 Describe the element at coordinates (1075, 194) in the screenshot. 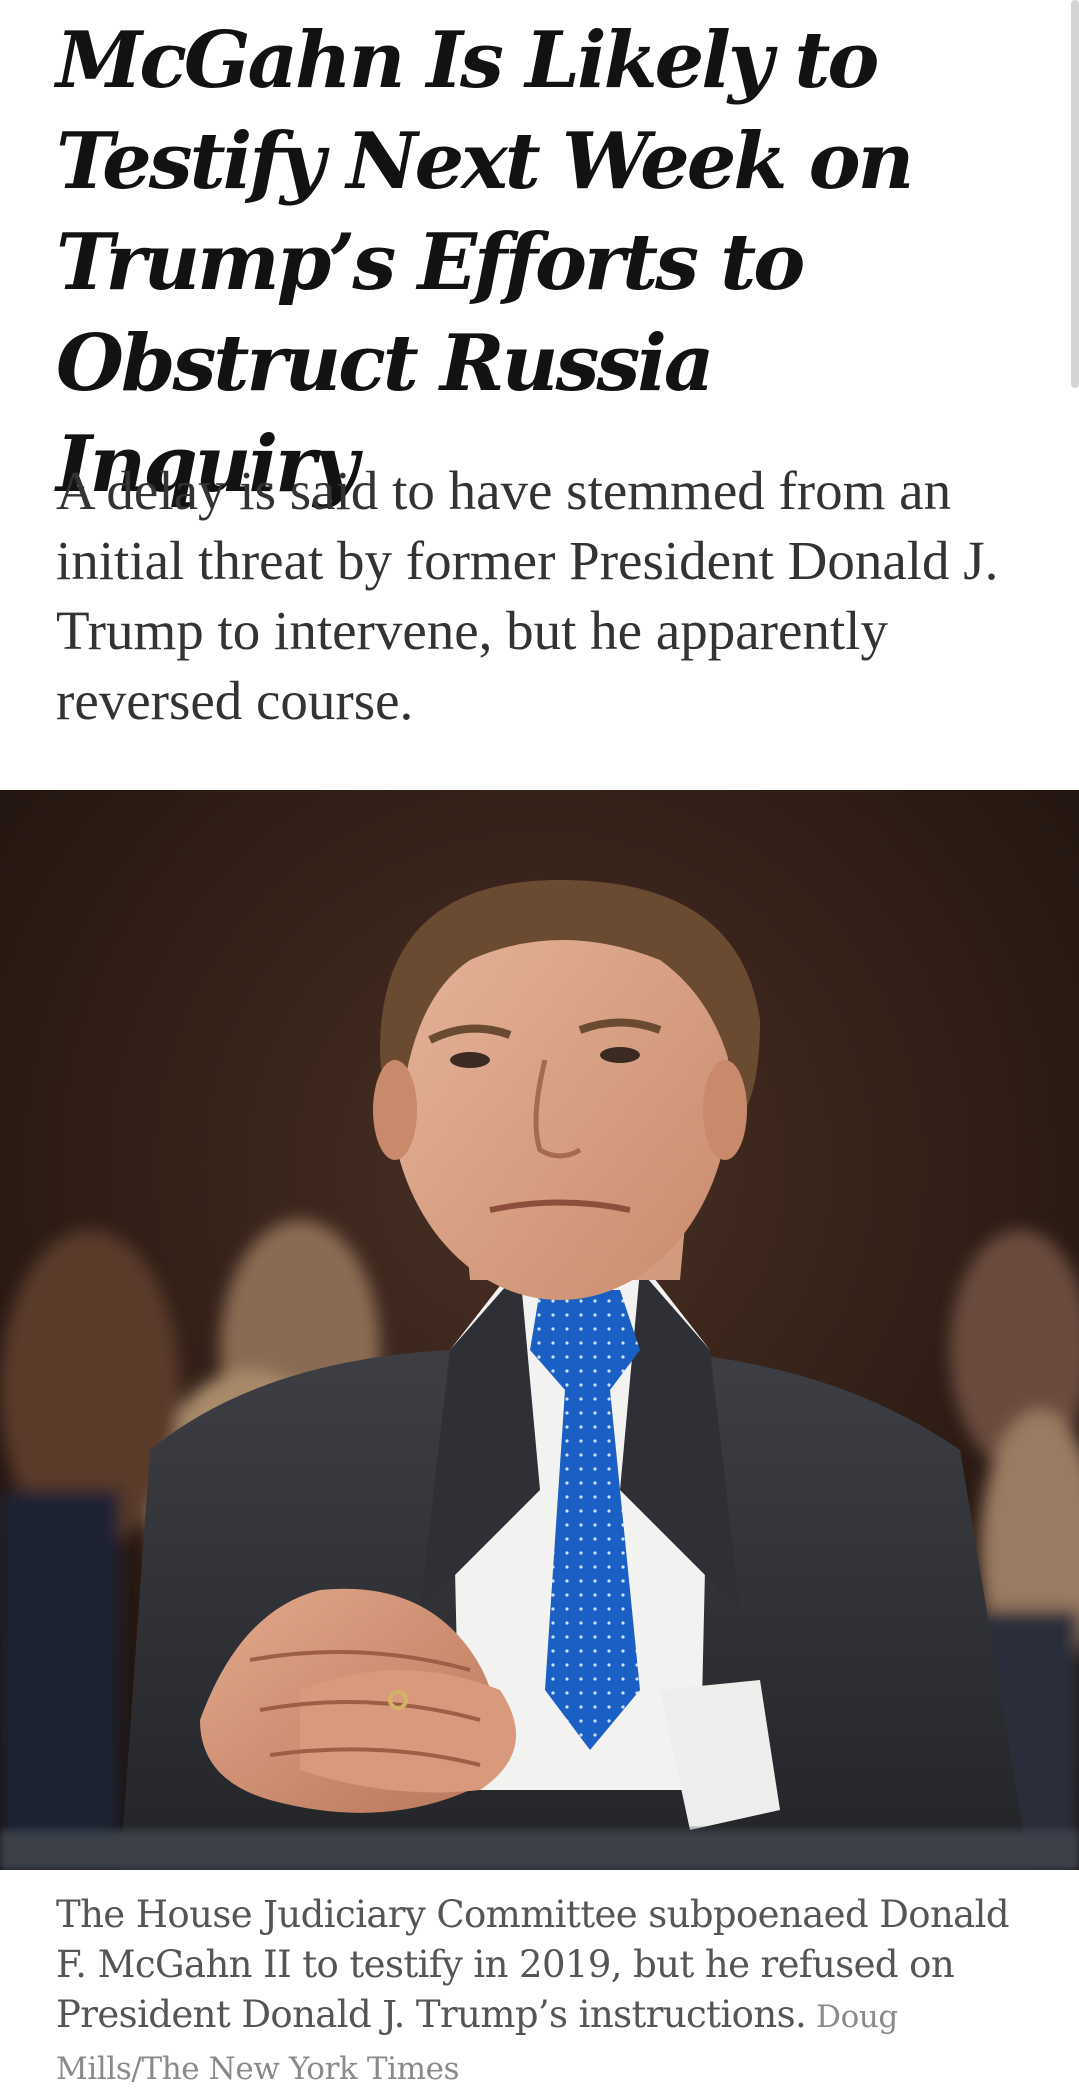

I see `scroll-indicator` at that location.